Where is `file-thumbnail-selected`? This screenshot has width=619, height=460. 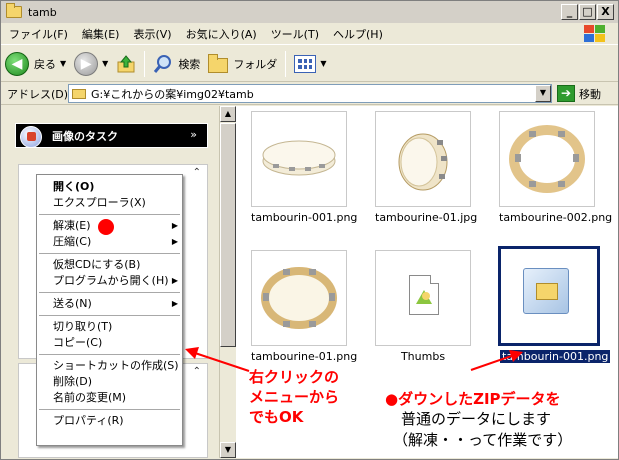 file-thumbnail-selected is located at coordinates (549, 296).